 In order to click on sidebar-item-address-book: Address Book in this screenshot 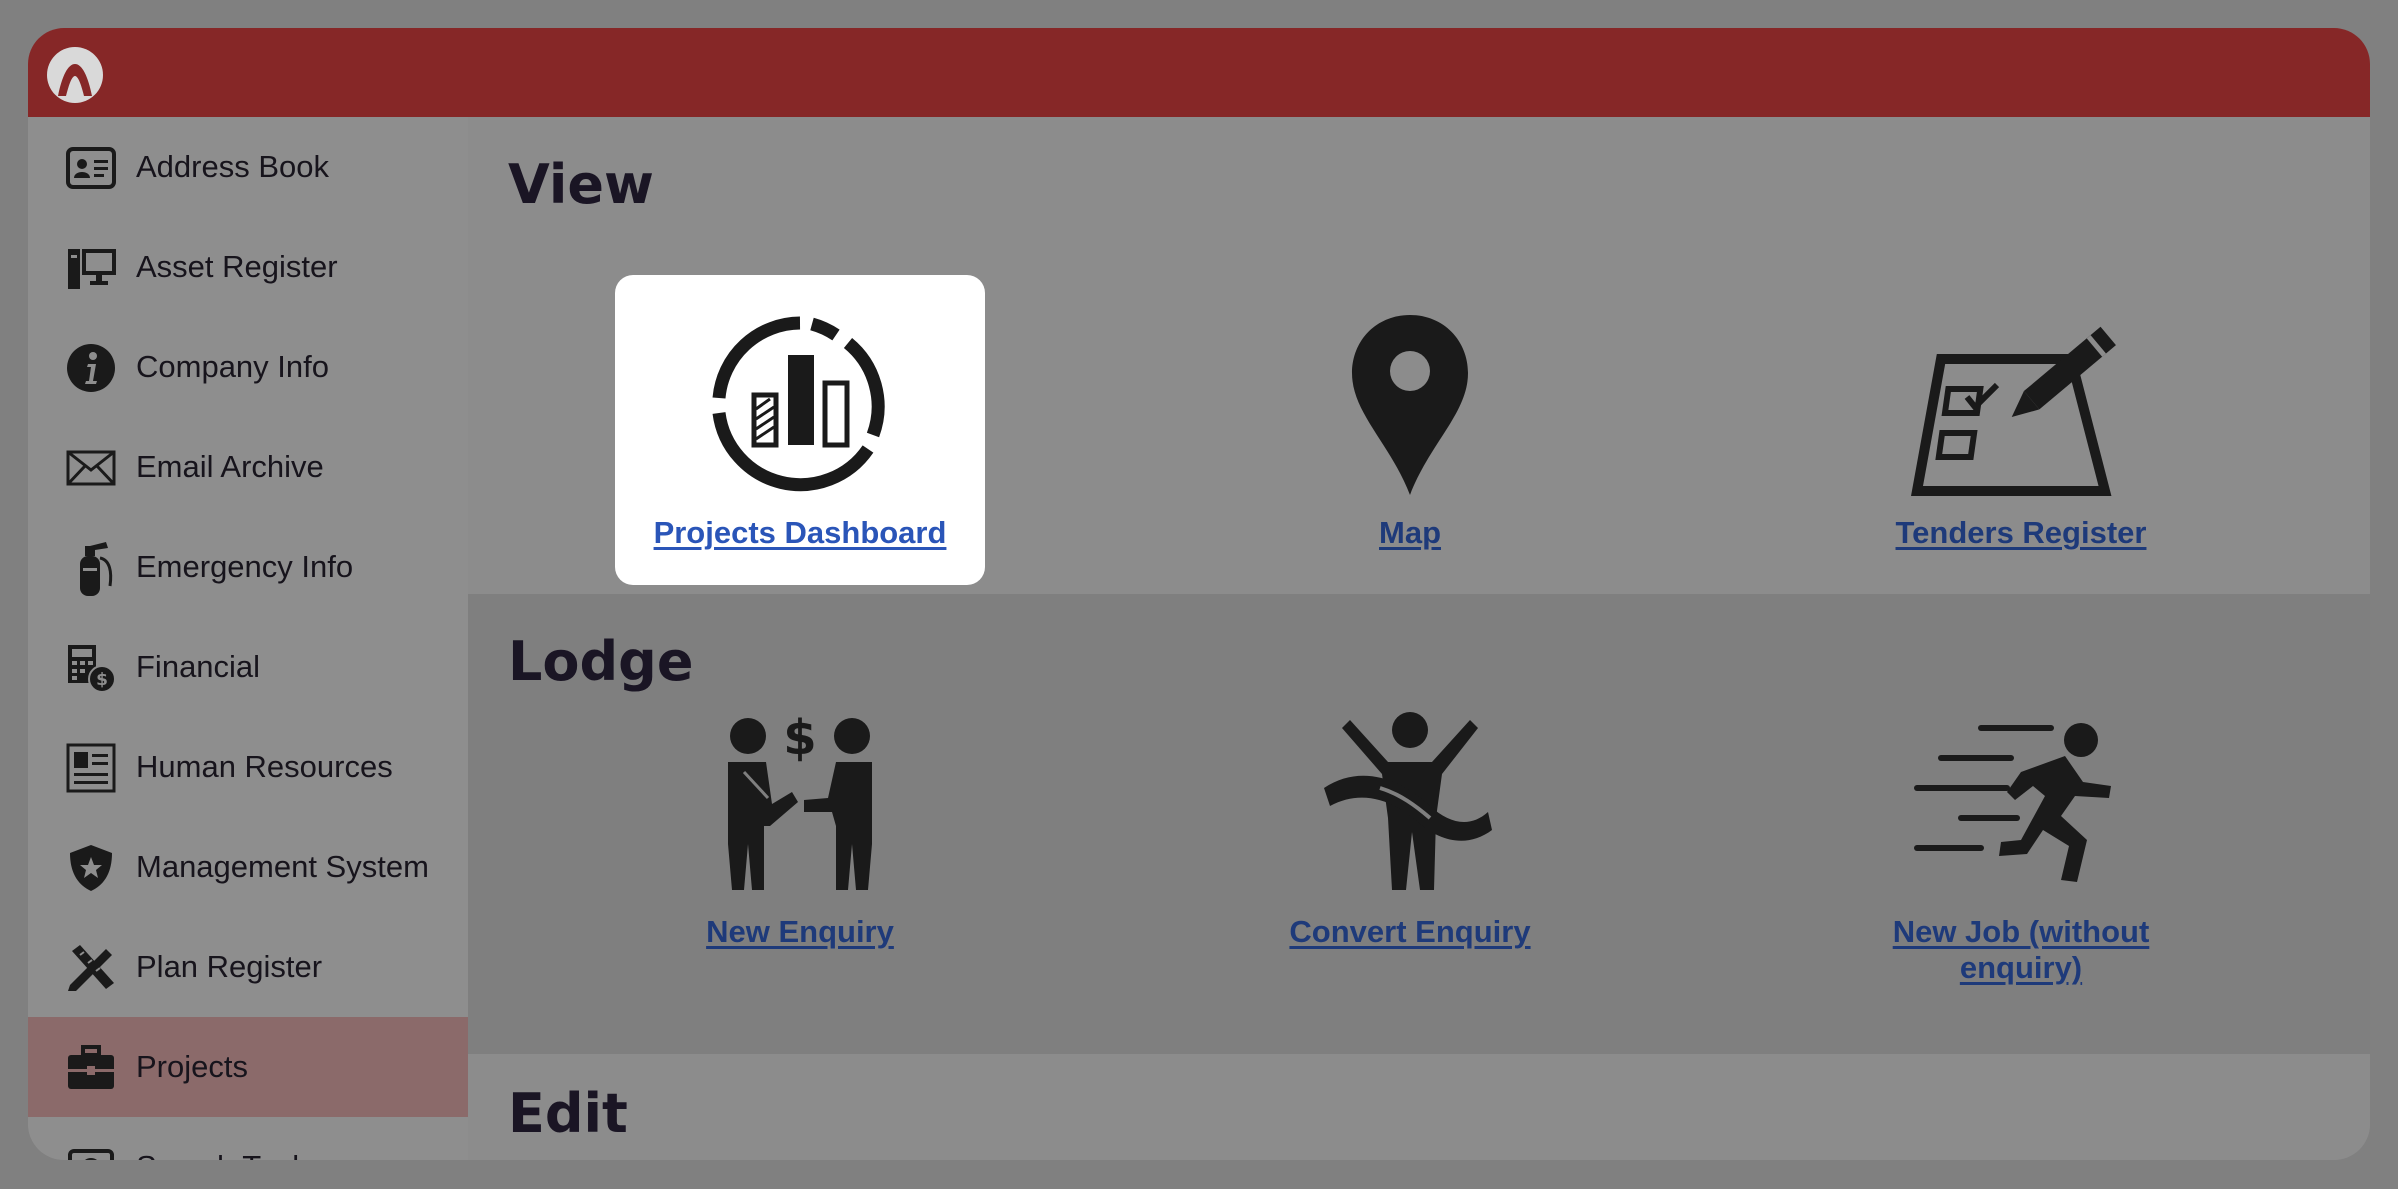, I will do `click(248, 167)`.